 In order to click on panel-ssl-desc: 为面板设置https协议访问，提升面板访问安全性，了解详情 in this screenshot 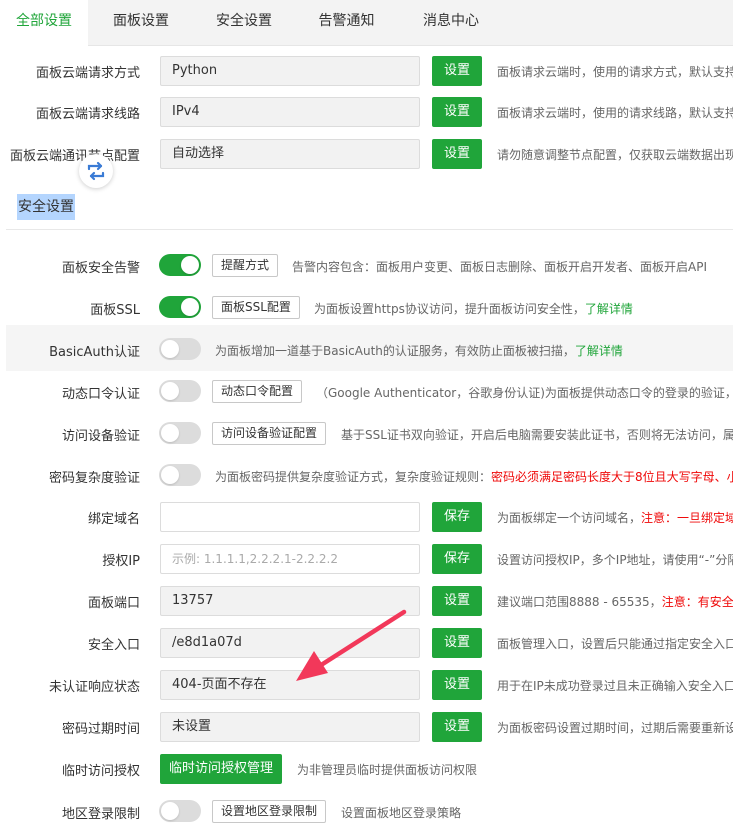, I will do `click(473, 308)`.